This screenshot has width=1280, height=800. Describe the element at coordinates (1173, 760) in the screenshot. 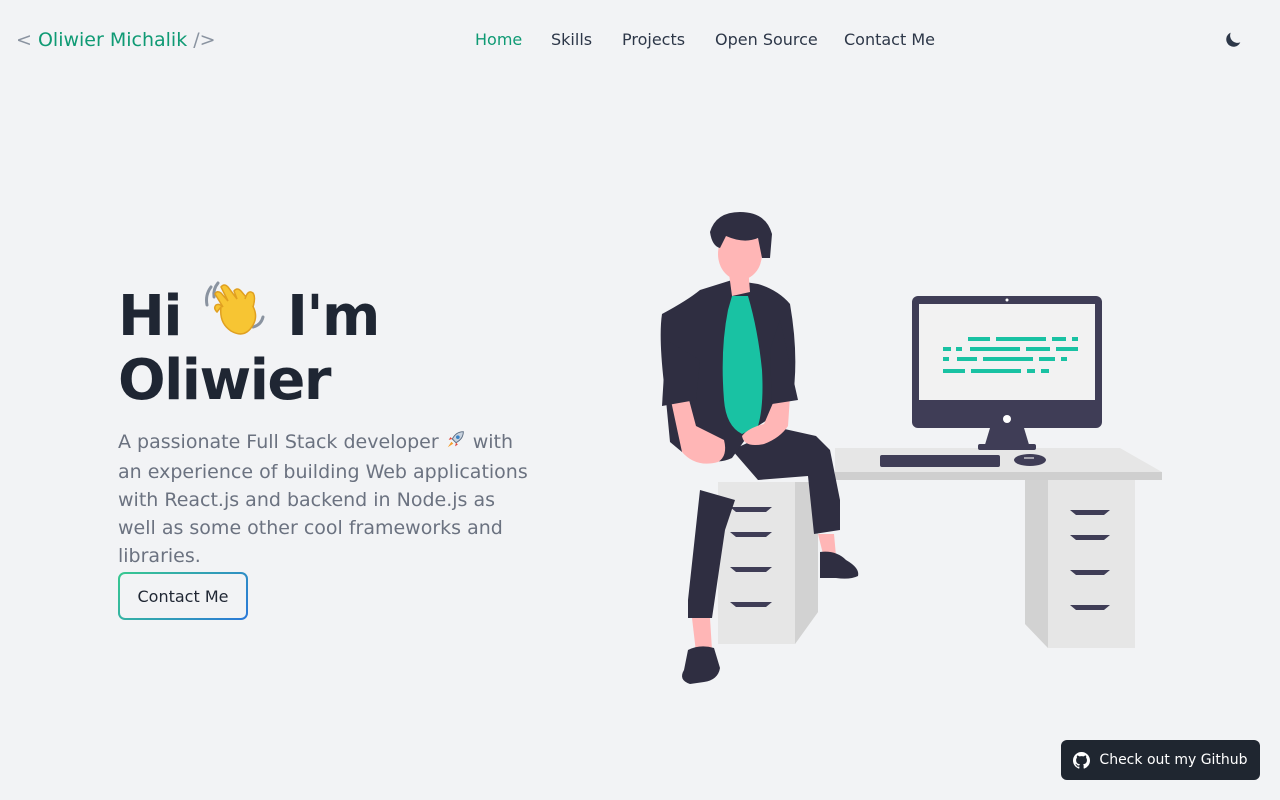

I see `github-button-label: Check out my Github` at that location.